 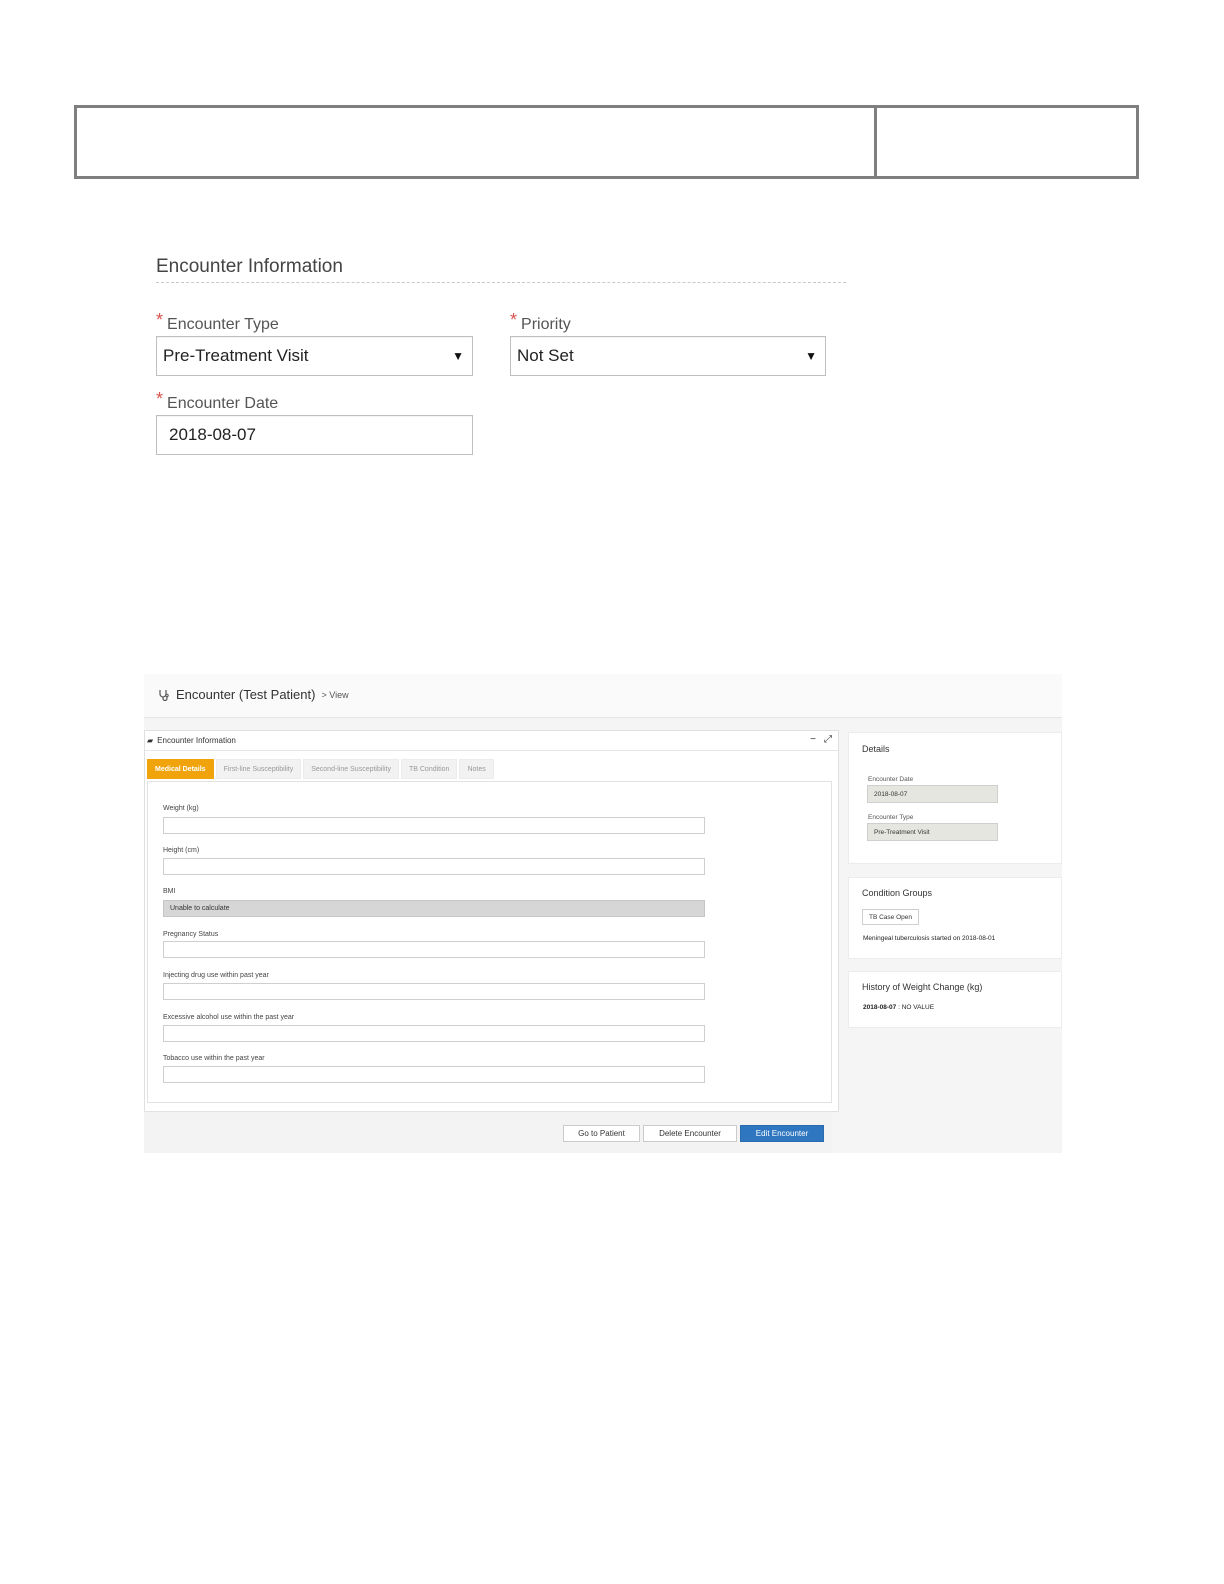 I want to click on page-title: Encounter (Test Patient) > View, so click(x=253, y=694).